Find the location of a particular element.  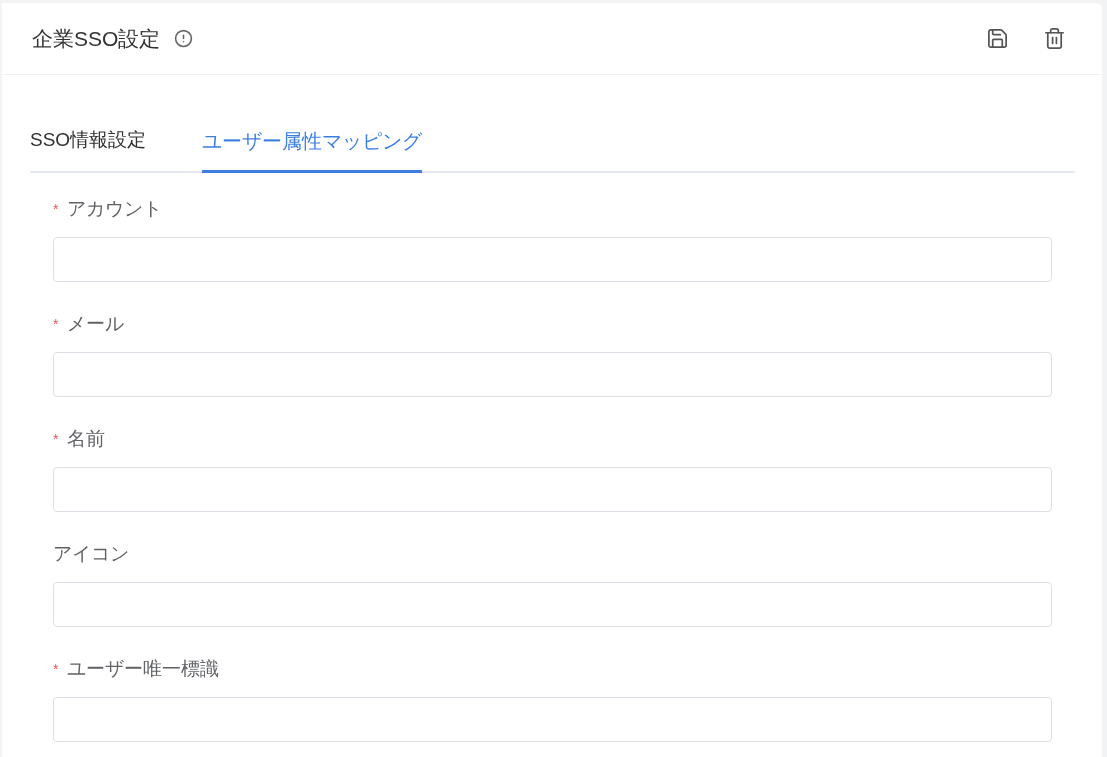

info-icon is located at coordinates (184, 38).